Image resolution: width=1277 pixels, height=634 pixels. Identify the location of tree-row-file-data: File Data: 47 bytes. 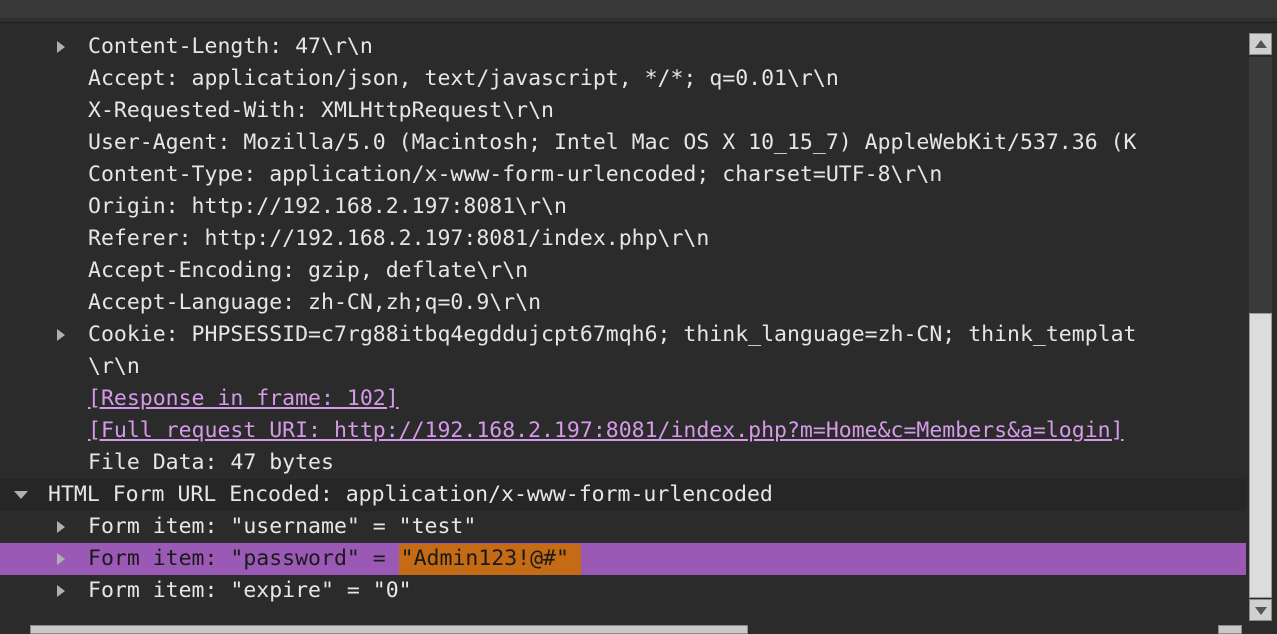
(623, 463).